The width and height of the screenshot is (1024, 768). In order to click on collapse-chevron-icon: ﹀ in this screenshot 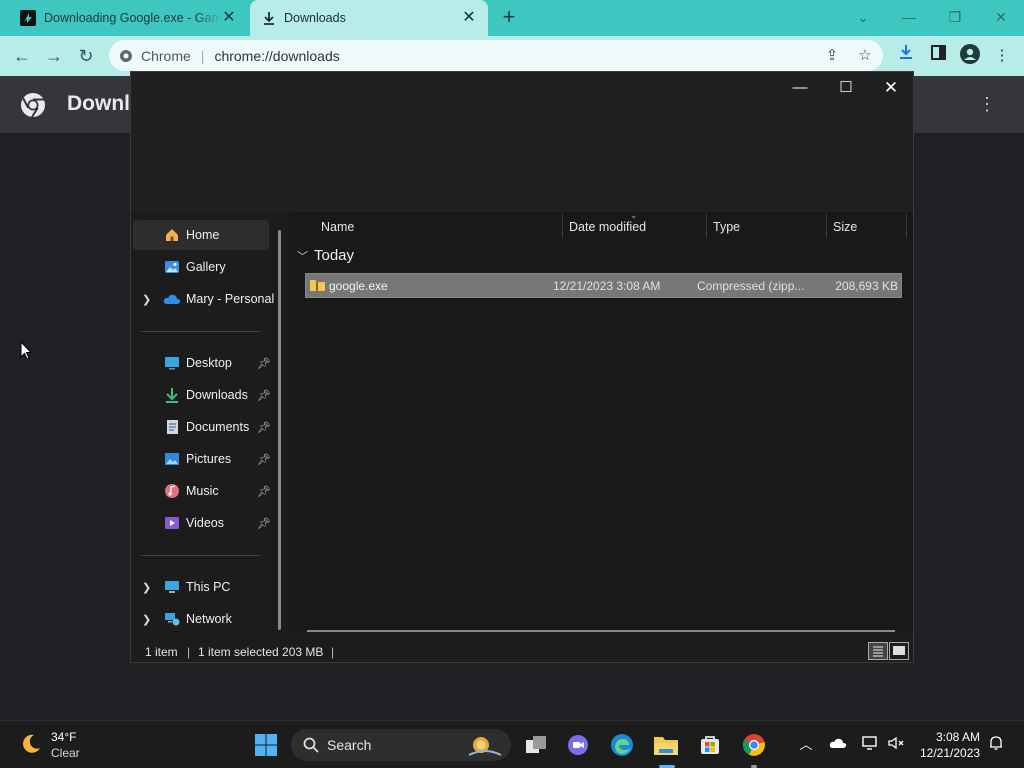, I will do `click(302, 256)`.